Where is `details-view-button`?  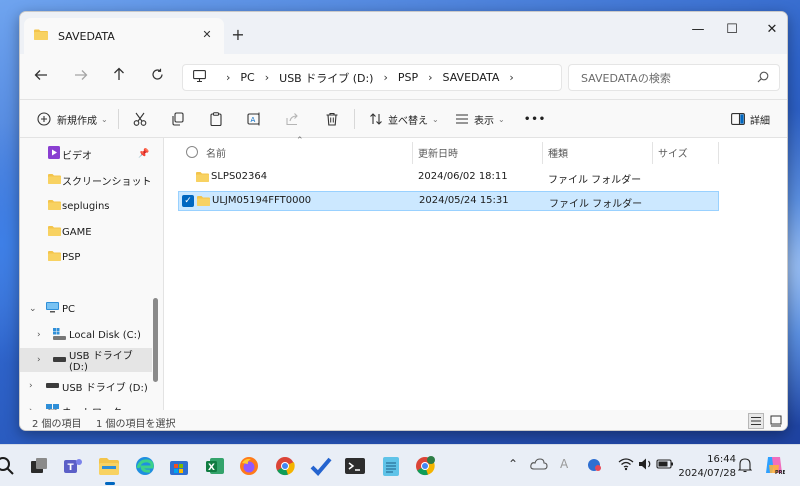 details-view-button is located at coordinates (756, 421).